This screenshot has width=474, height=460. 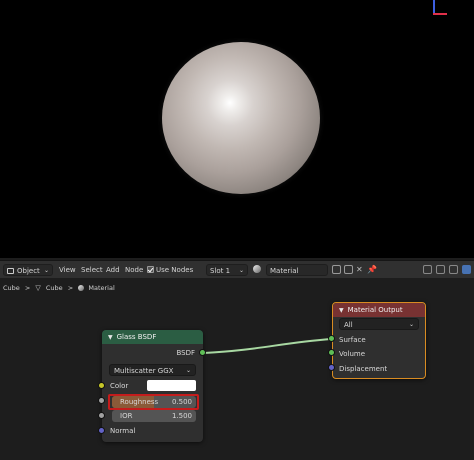 I want to click on color-input-socket, so click(x=101, y=385).